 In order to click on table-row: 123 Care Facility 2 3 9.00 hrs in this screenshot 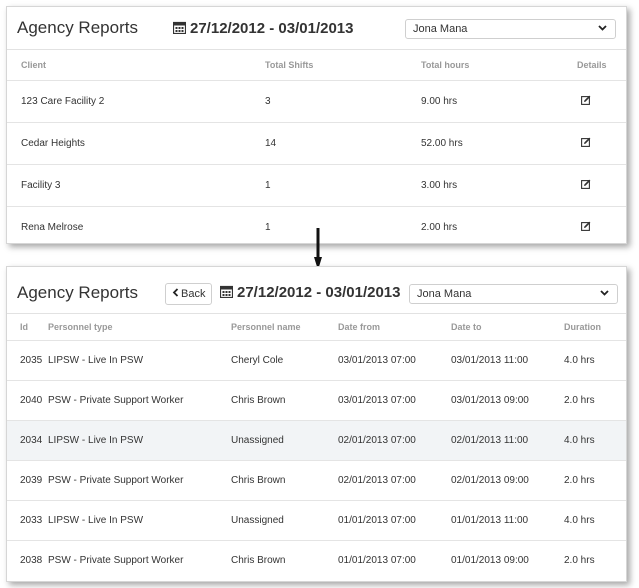, I will do `click(316, 101)`.